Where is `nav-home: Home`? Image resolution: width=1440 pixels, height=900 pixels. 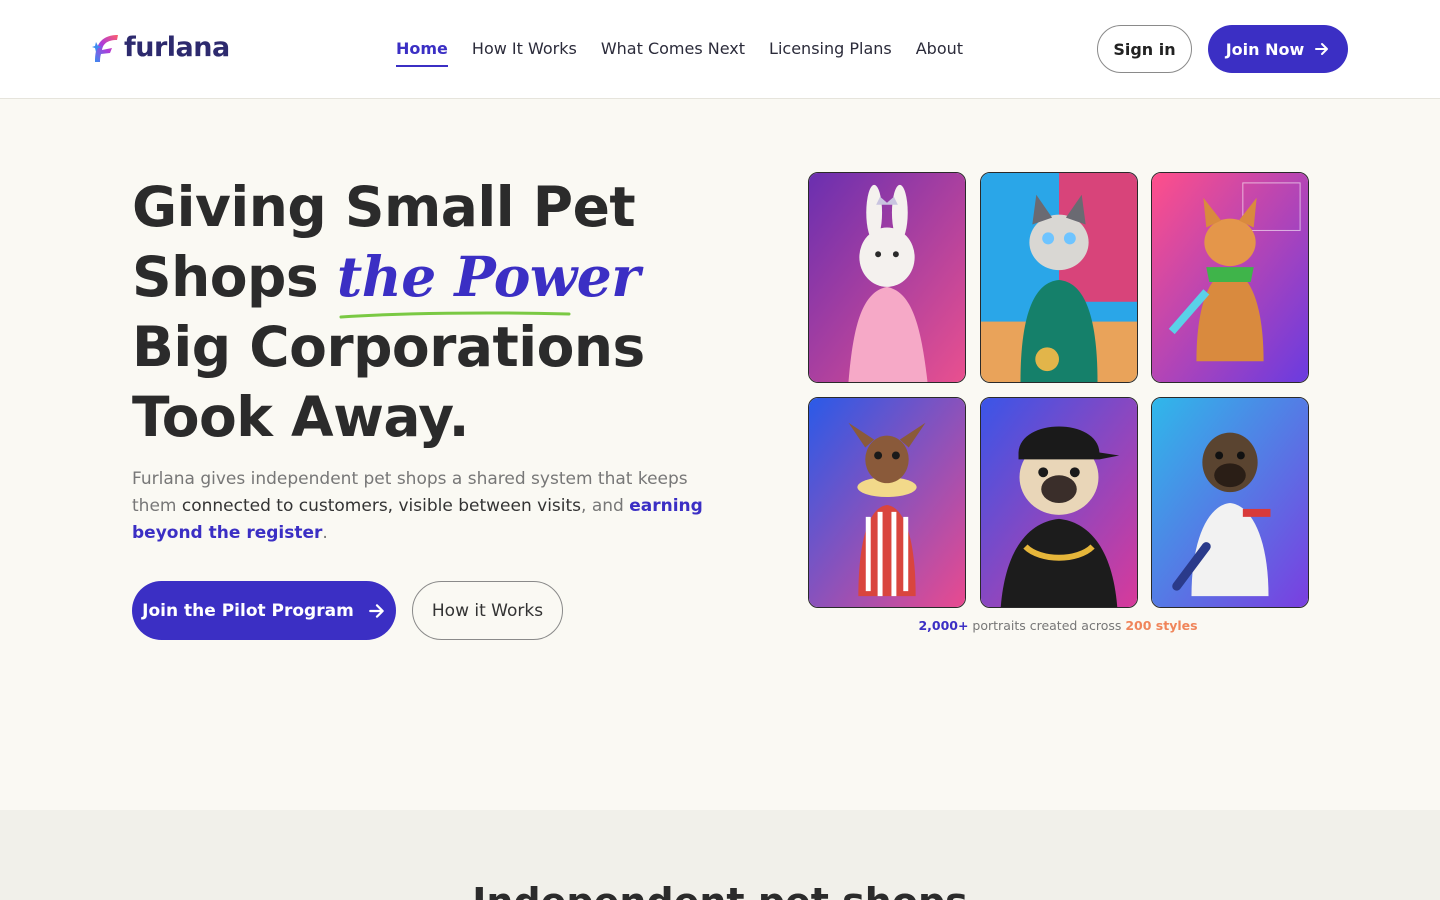 nav-home: Home is located at coordinates (422, 52).